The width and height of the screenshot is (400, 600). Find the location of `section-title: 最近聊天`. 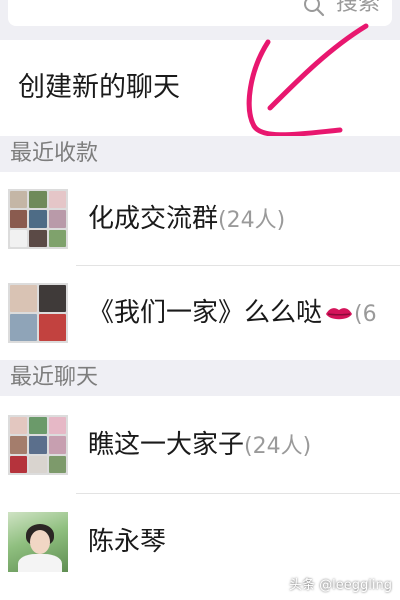

section-title: 最近聊天 is located at coordinates (54, 377).